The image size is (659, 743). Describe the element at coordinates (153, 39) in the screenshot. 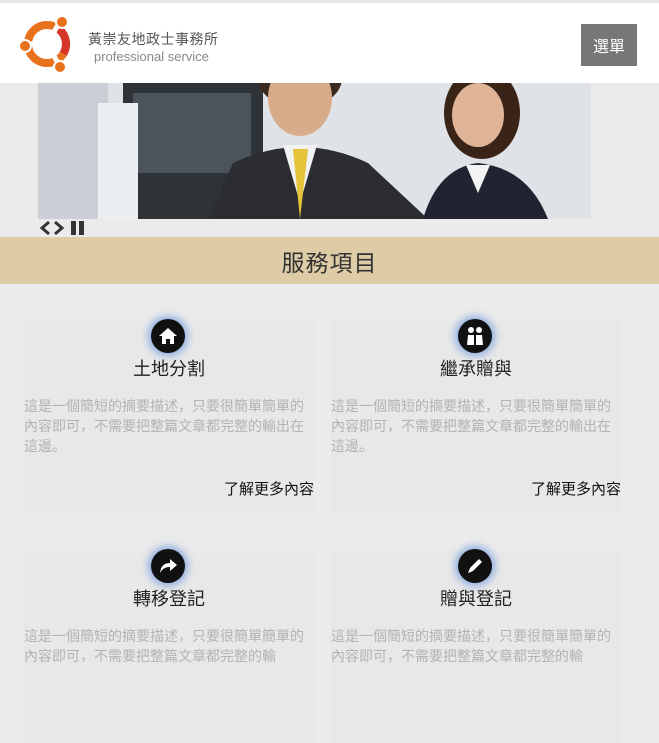

I see `brand-name: 黃崇友地政士事務所` at that location.